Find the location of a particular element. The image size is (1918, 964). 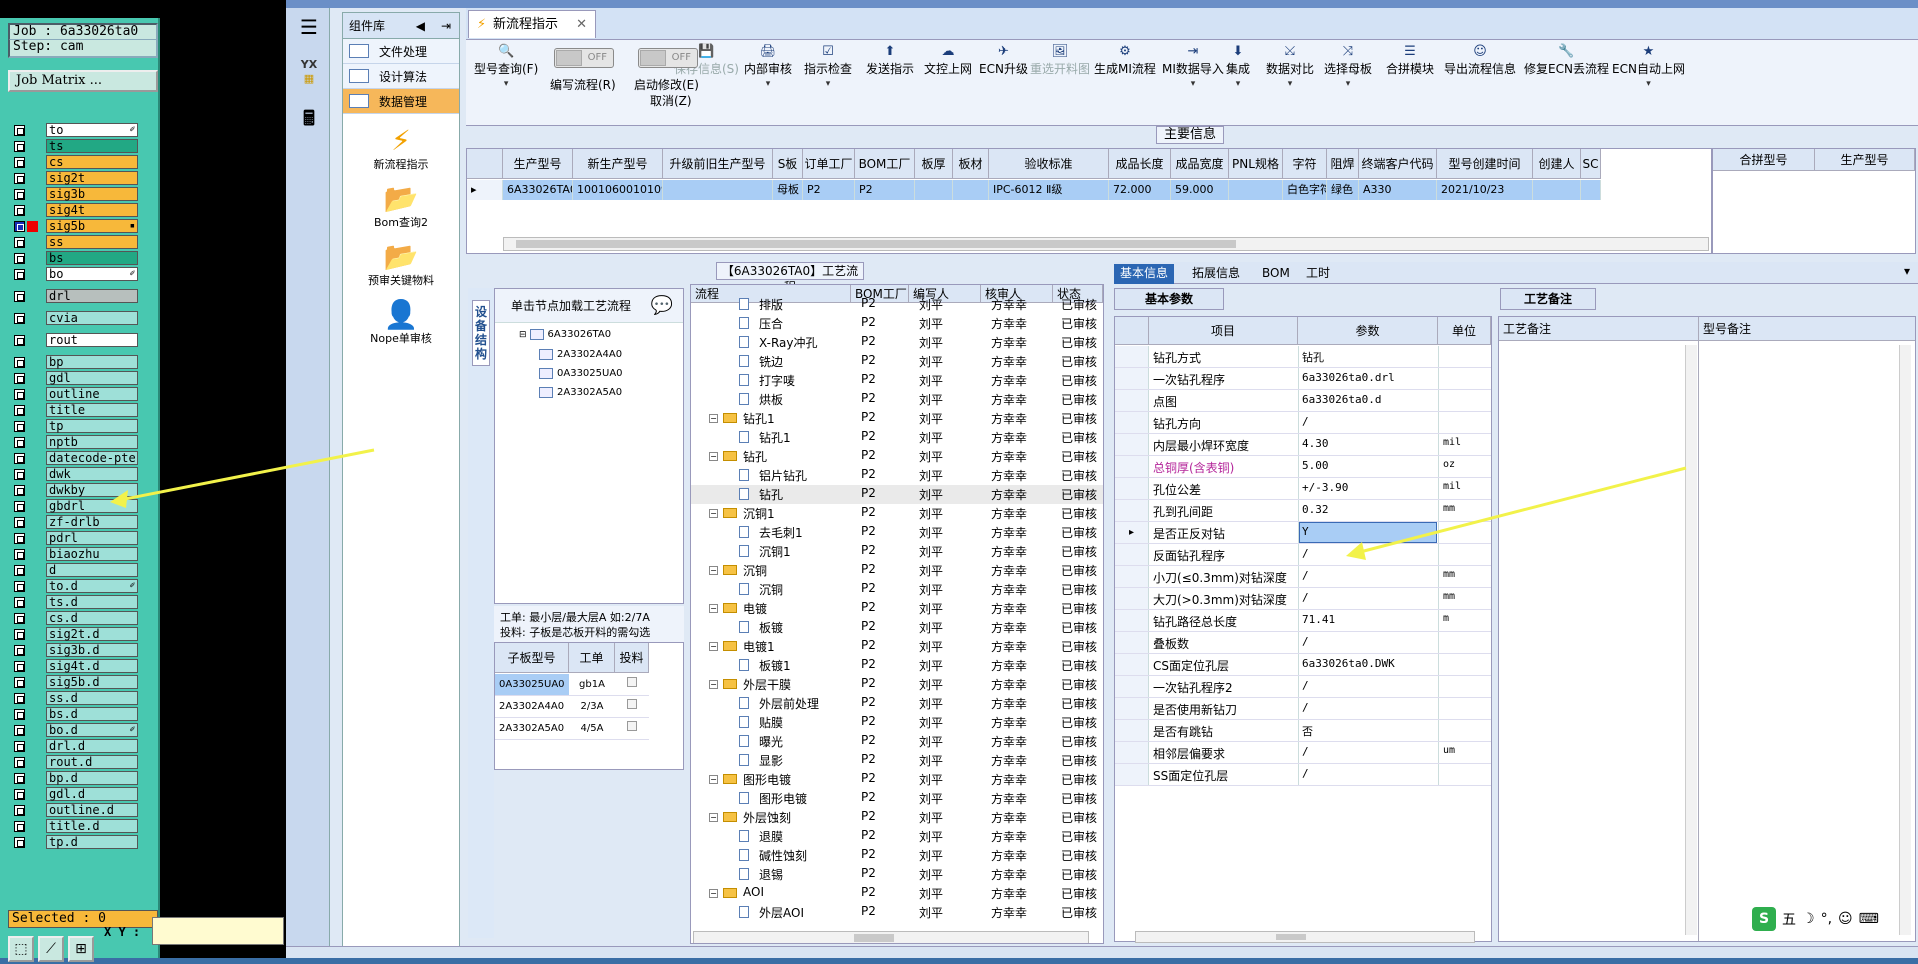

layer-name: ss is located at coordinates (92, 242).